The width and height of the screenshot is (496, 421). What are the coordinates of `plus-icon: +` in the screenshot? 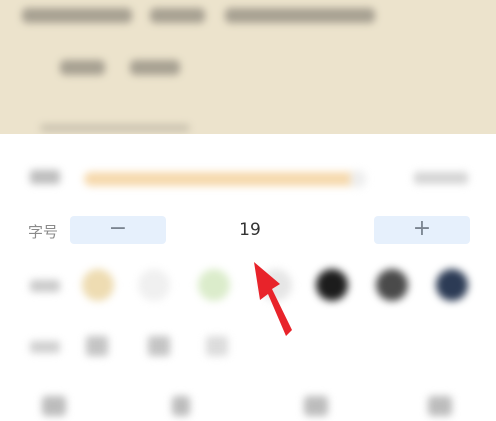 It's located at (422, 228).